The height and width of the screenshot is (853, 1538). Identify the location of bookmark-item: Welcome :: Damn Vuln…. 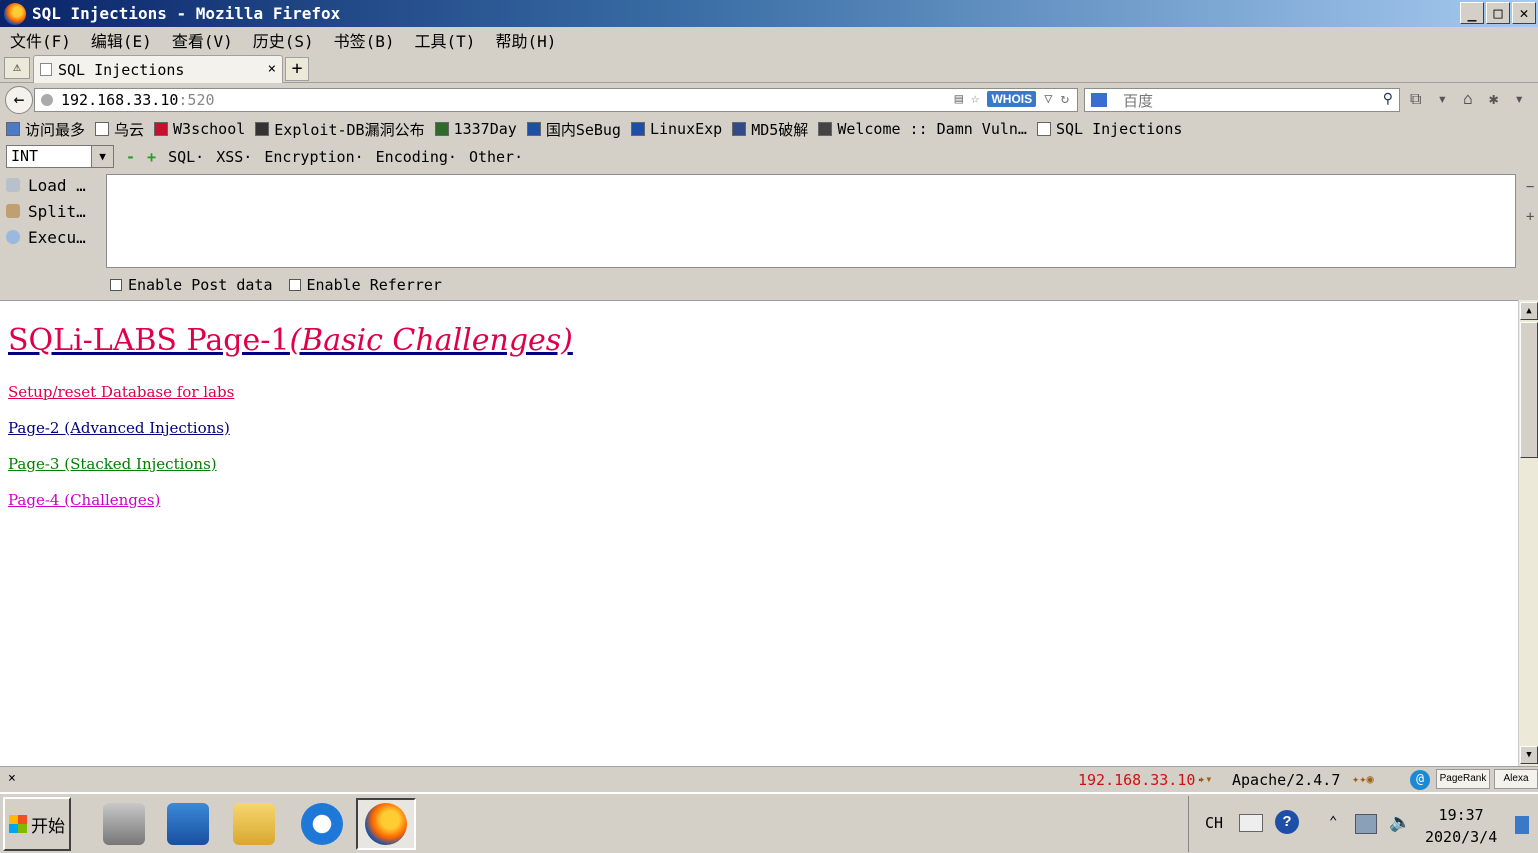
(922, 129).